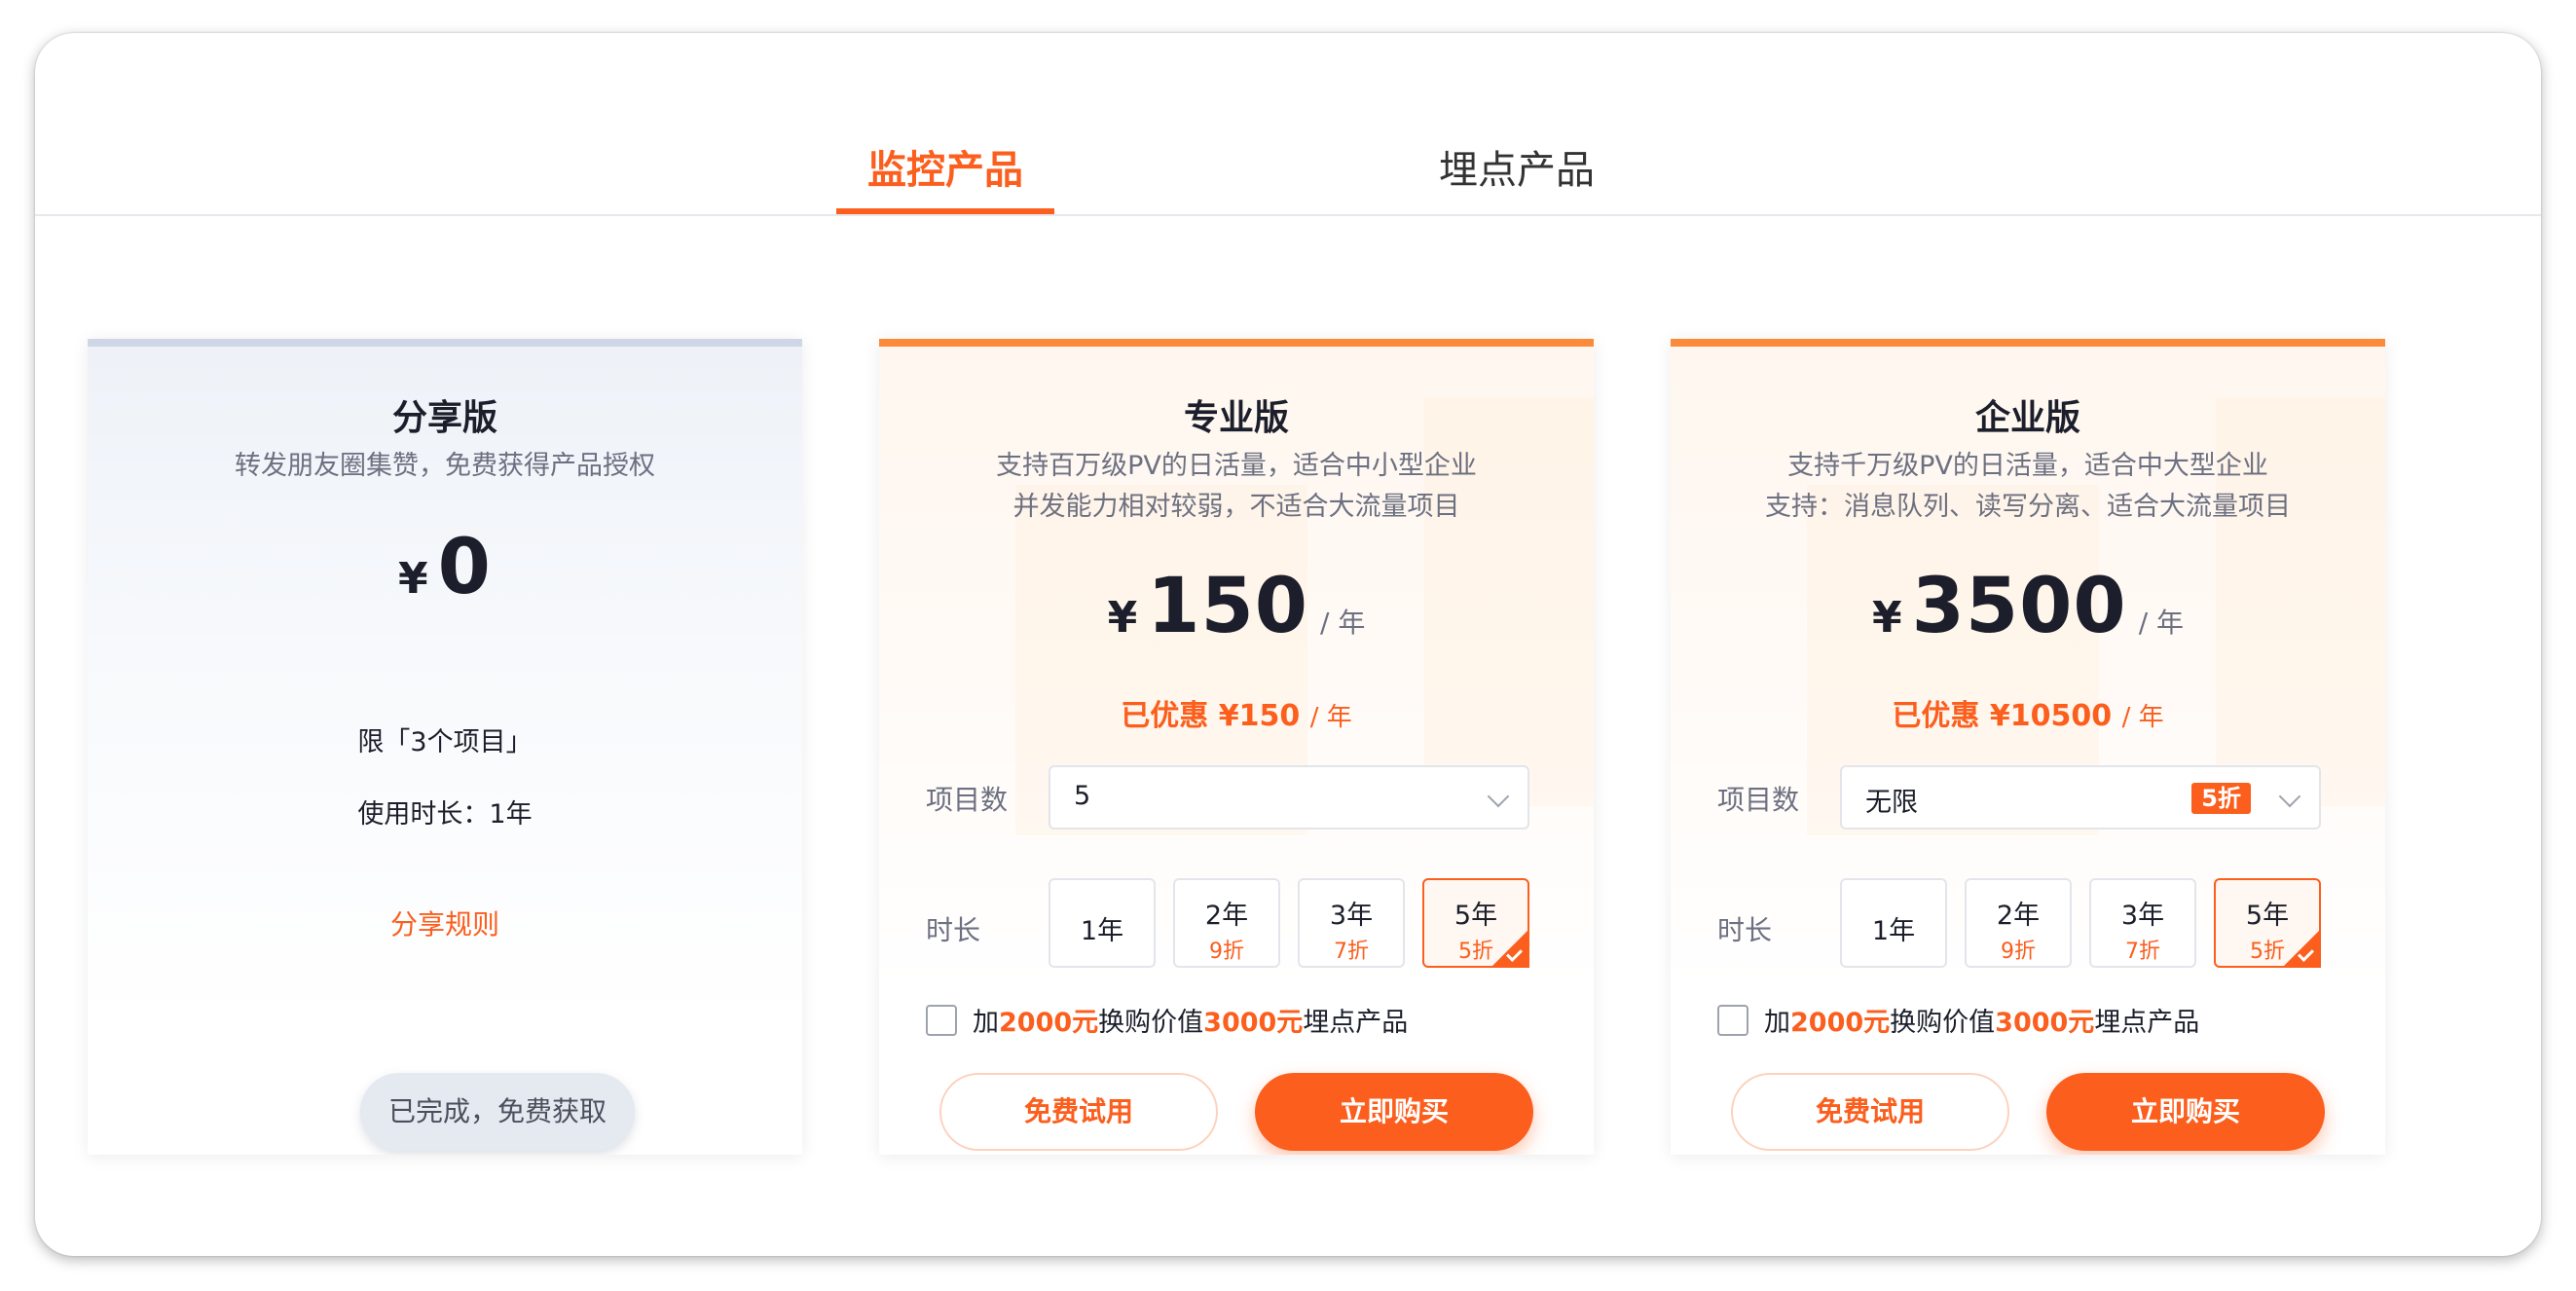 The image size is (2576, 1291). What do you see at coordinates (497, 1112) in the screenshot?
I see `completed-free-get-button: 已完成，免费获取` at bounding box center [497, 1112].